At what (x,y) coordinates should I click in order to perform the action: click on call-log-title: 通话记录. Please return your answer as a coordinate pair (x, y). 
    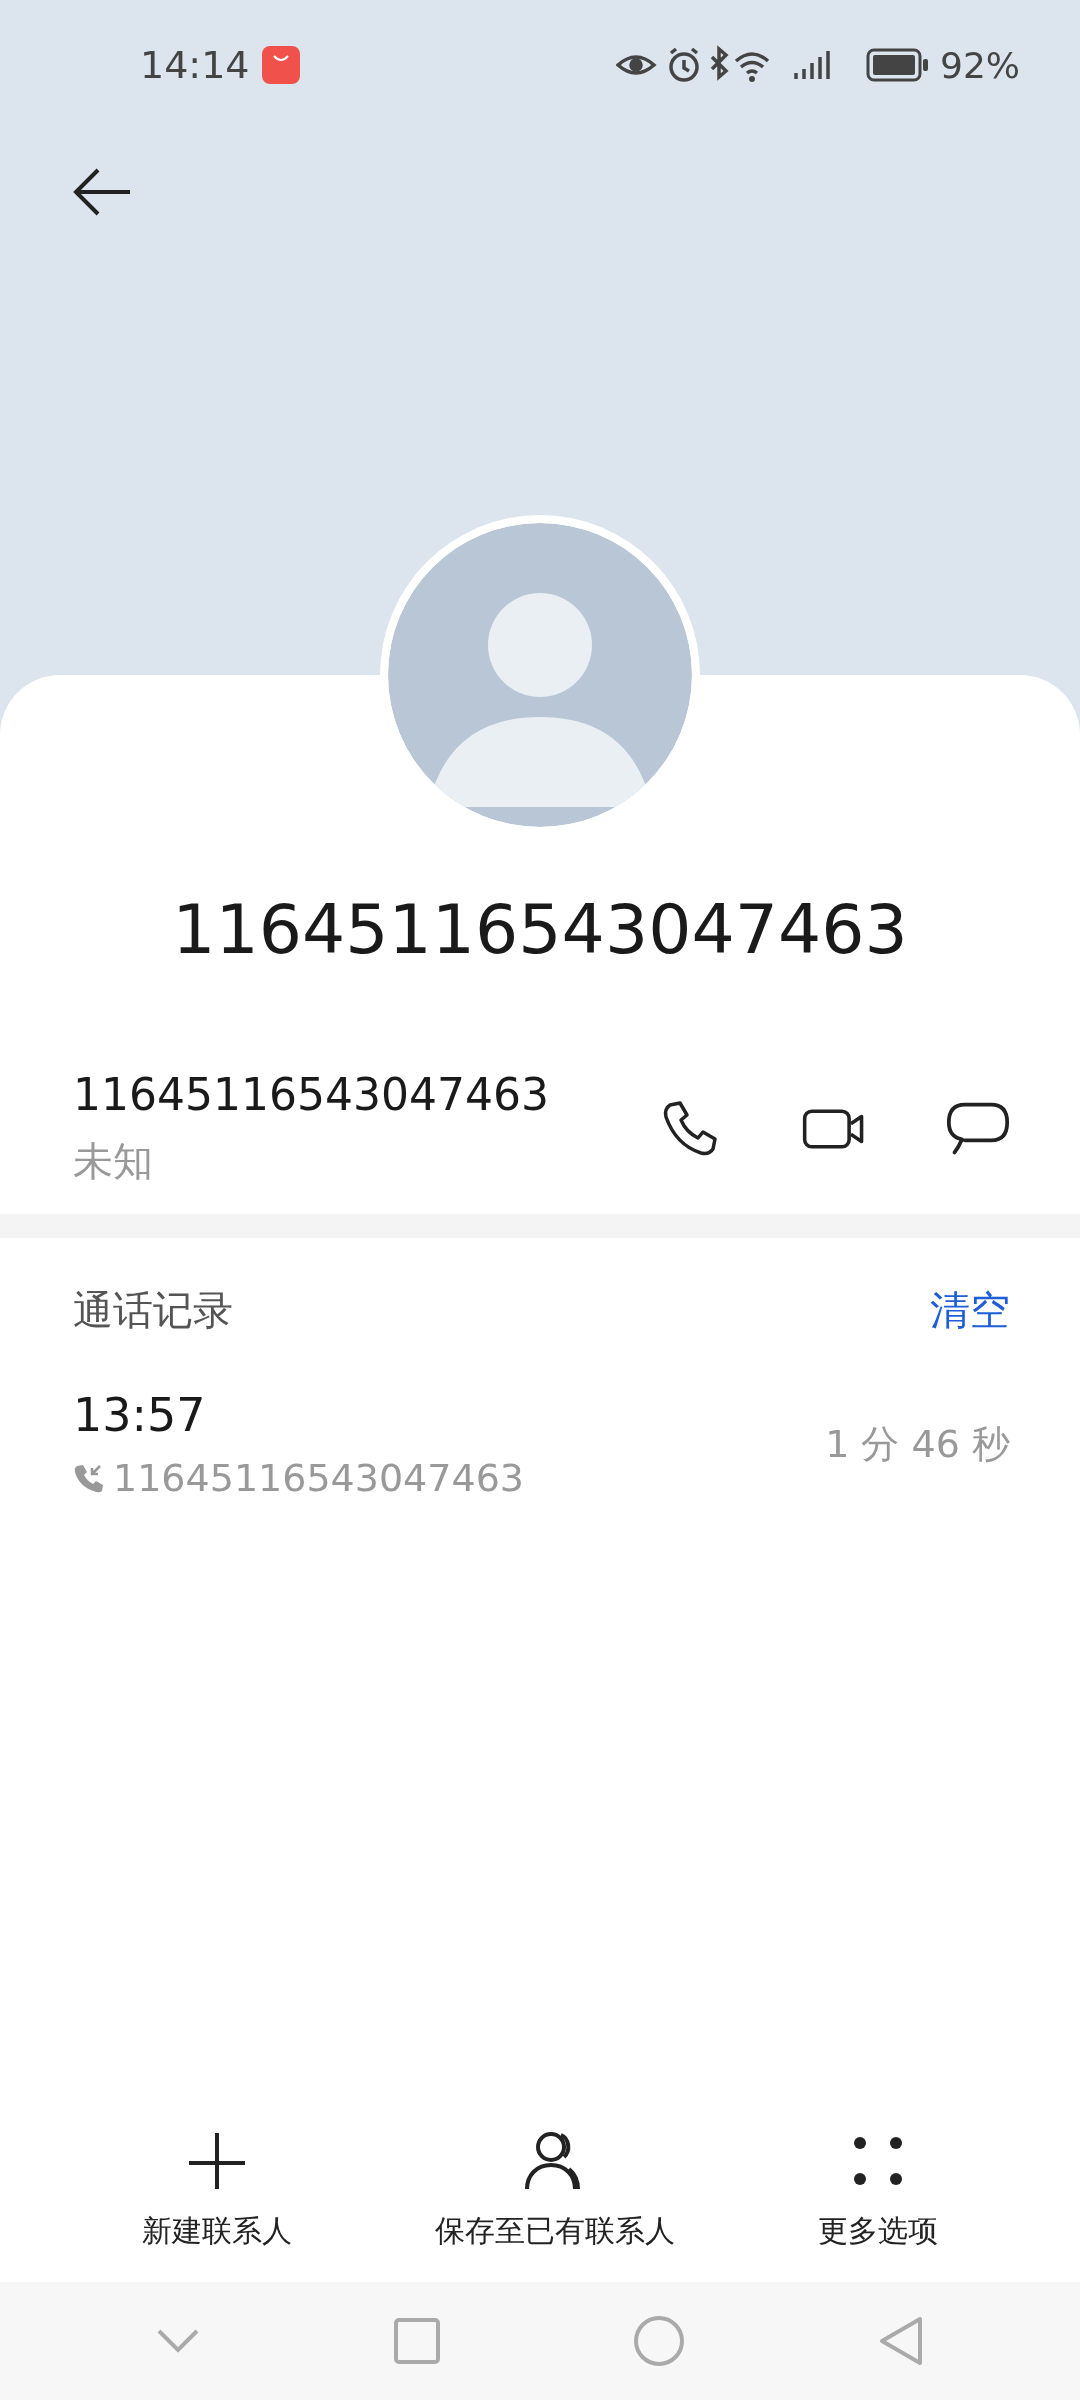
    Looking at the image, I should click on (153, 1310).